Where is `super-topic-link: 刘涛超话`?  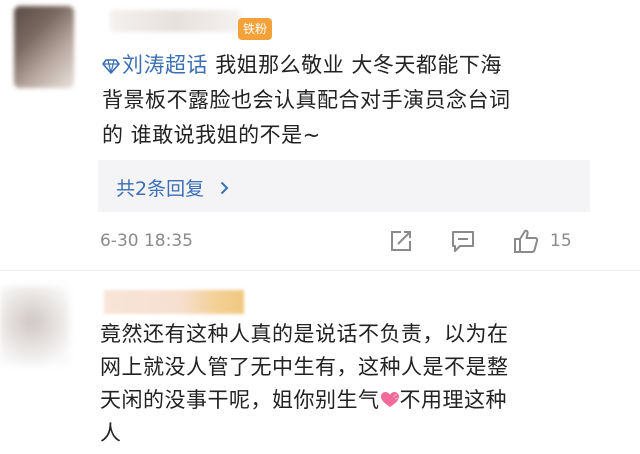
super-topic-link: 刘涛超话 is located at coordinates (158, 65).